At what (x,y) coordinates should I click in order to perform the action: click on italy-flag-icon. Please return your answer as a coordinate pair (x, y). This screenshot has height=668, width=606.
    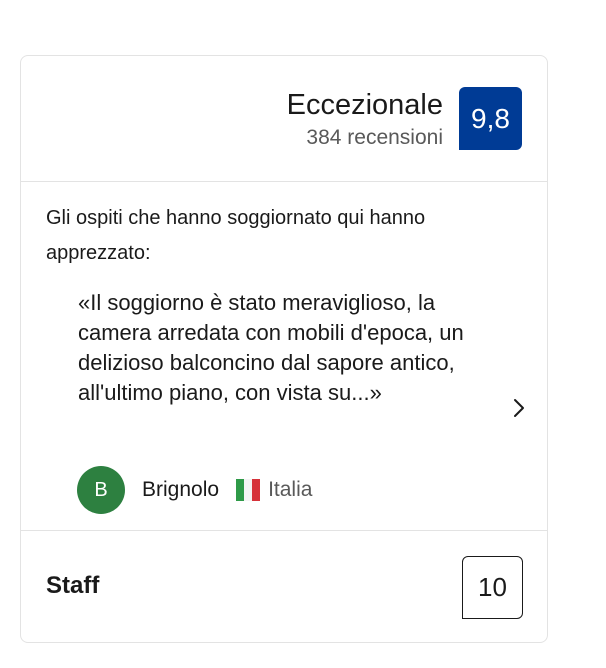
    Looking at the image, I should click on (248, 490).